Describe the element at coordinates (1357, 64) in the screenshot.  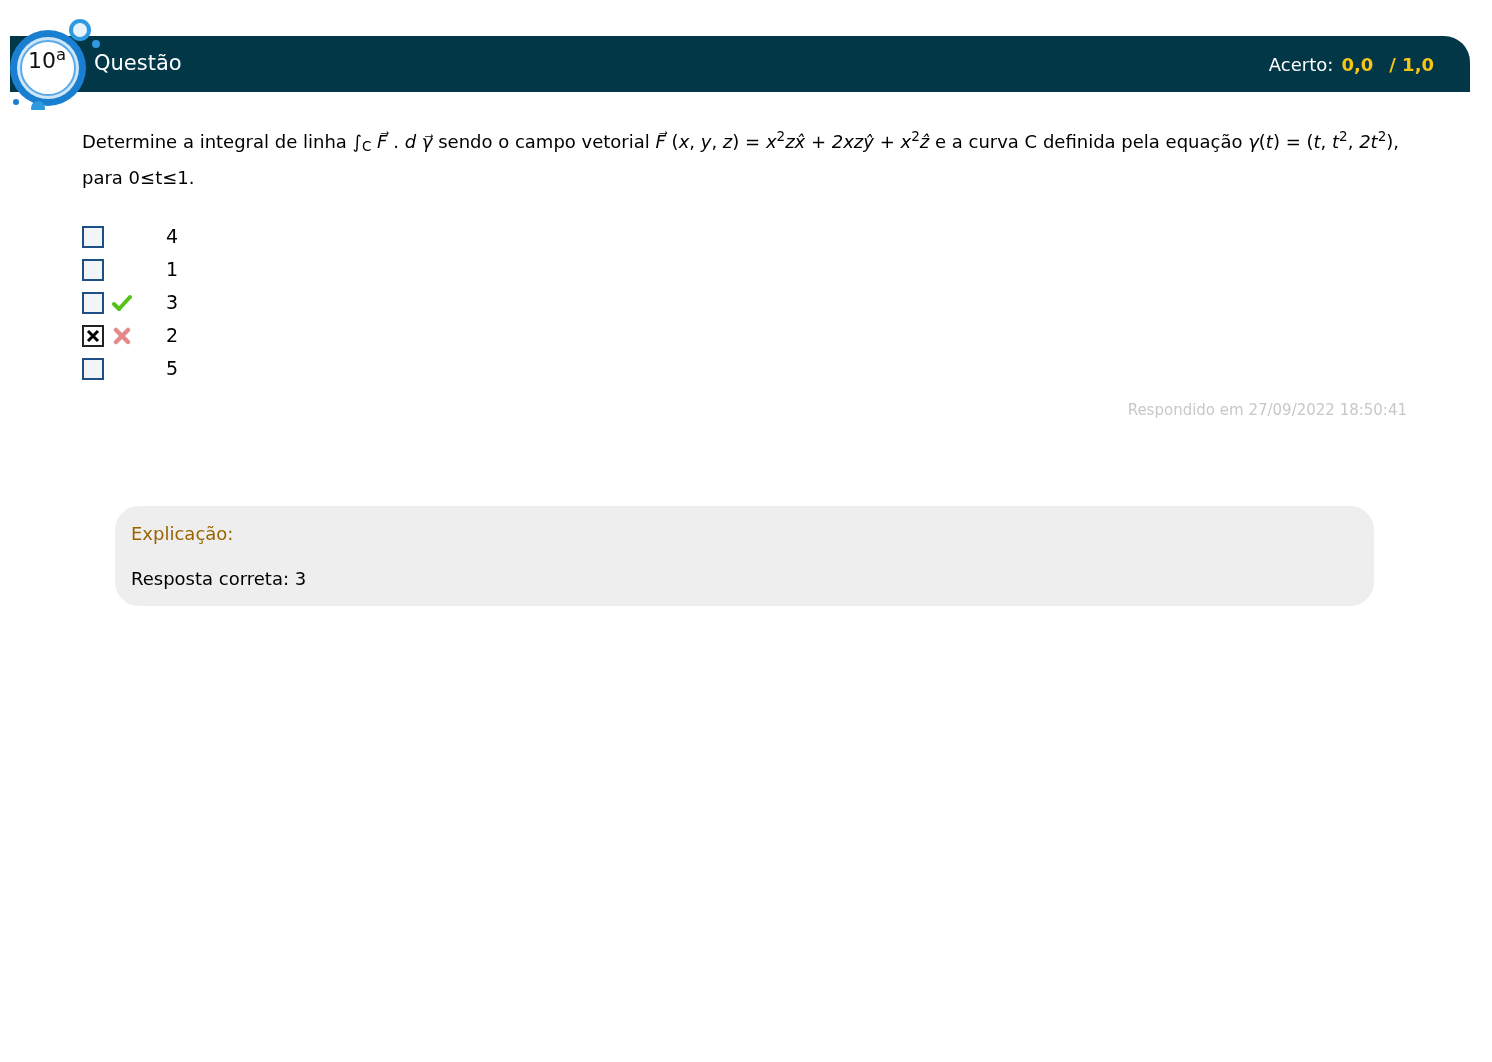
I see `score-value: 0,0` at that location.